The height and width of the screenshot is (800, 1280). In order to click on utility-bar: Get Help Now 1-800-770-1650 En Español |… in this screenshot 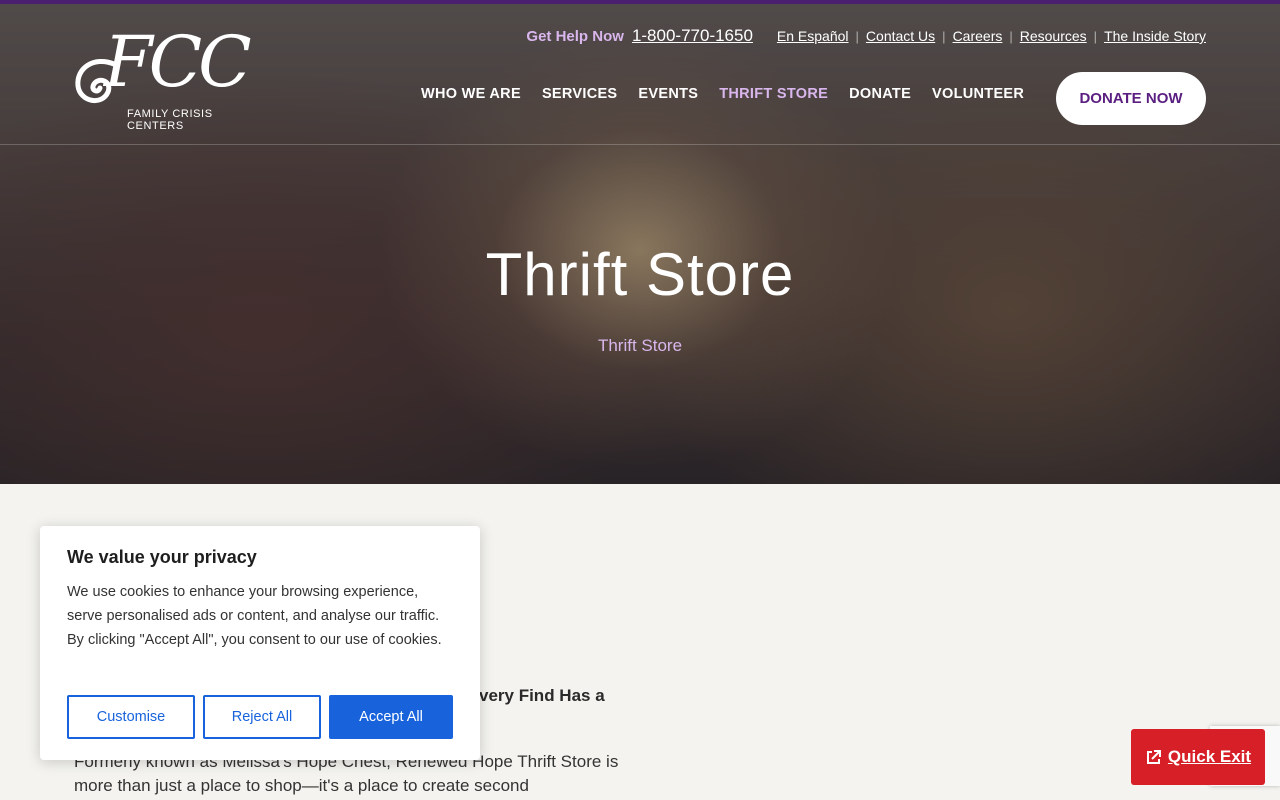, I will do `click(866, 36)`.